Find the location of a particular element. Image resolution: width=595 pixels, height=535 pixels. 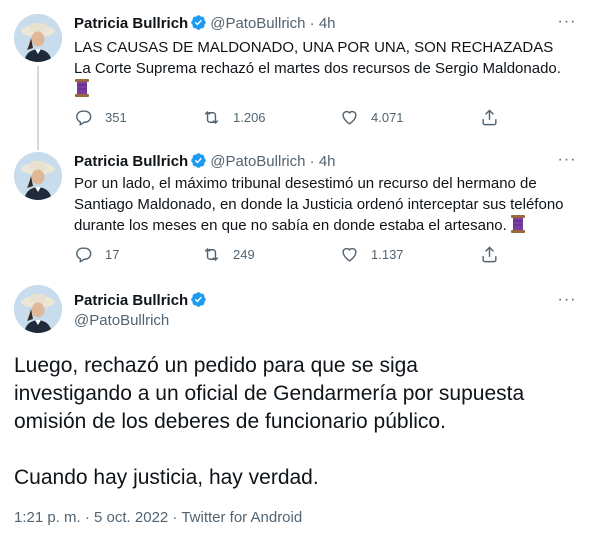

reply-button: 351 is located at coordinates (100, 117).